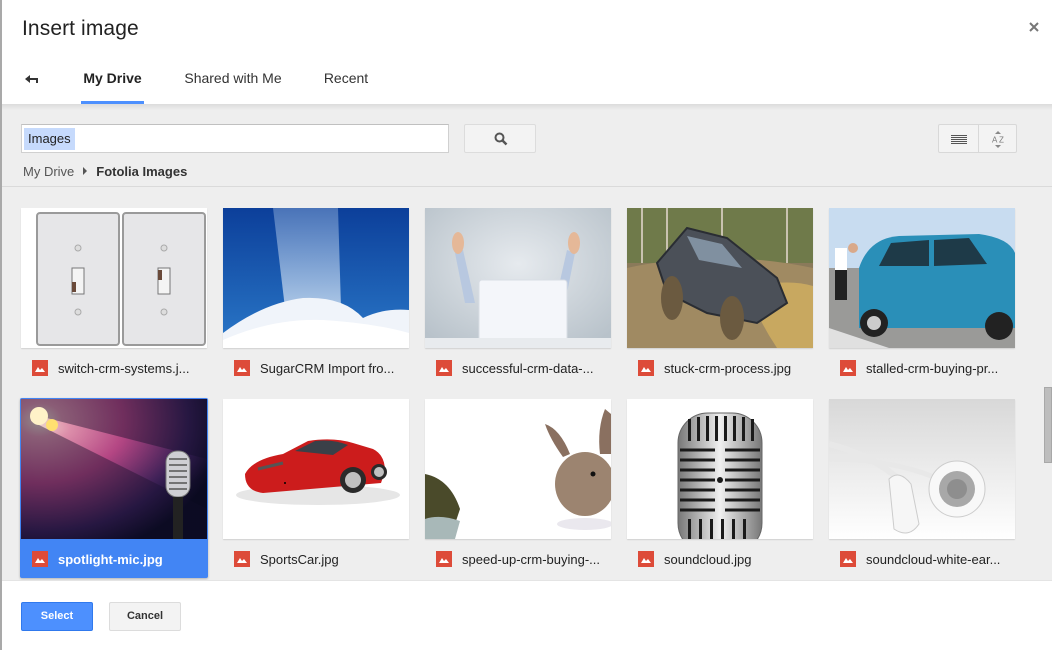 Image resolution: width=1052 pixels, height=650 pixels. Describe the element at coordinates (85, 171) in the screenshot. I see `breadcrumb-separator-icon` at that location.